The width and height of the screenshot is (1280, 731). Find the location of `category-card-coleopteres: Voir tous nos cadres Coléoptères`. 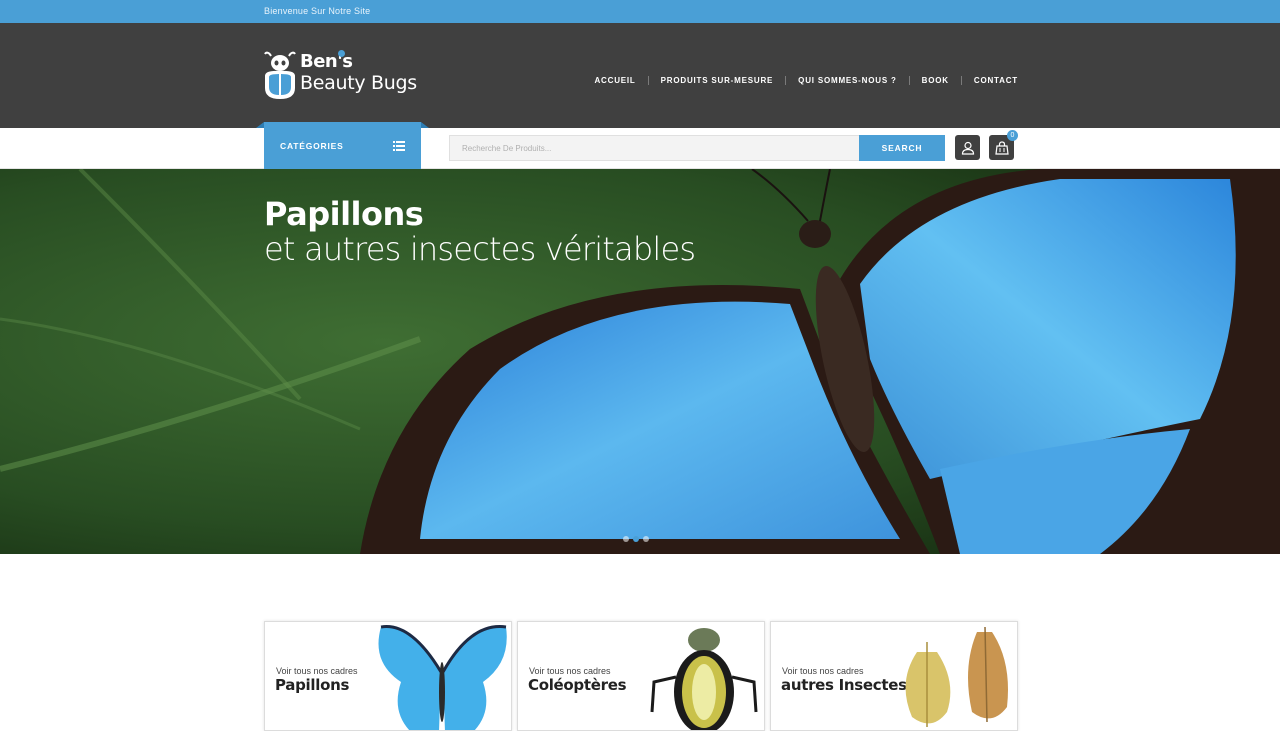

category-card-coleopteres: Voir tous nos cadres Coléoptères is located at coordinates (641, 676).